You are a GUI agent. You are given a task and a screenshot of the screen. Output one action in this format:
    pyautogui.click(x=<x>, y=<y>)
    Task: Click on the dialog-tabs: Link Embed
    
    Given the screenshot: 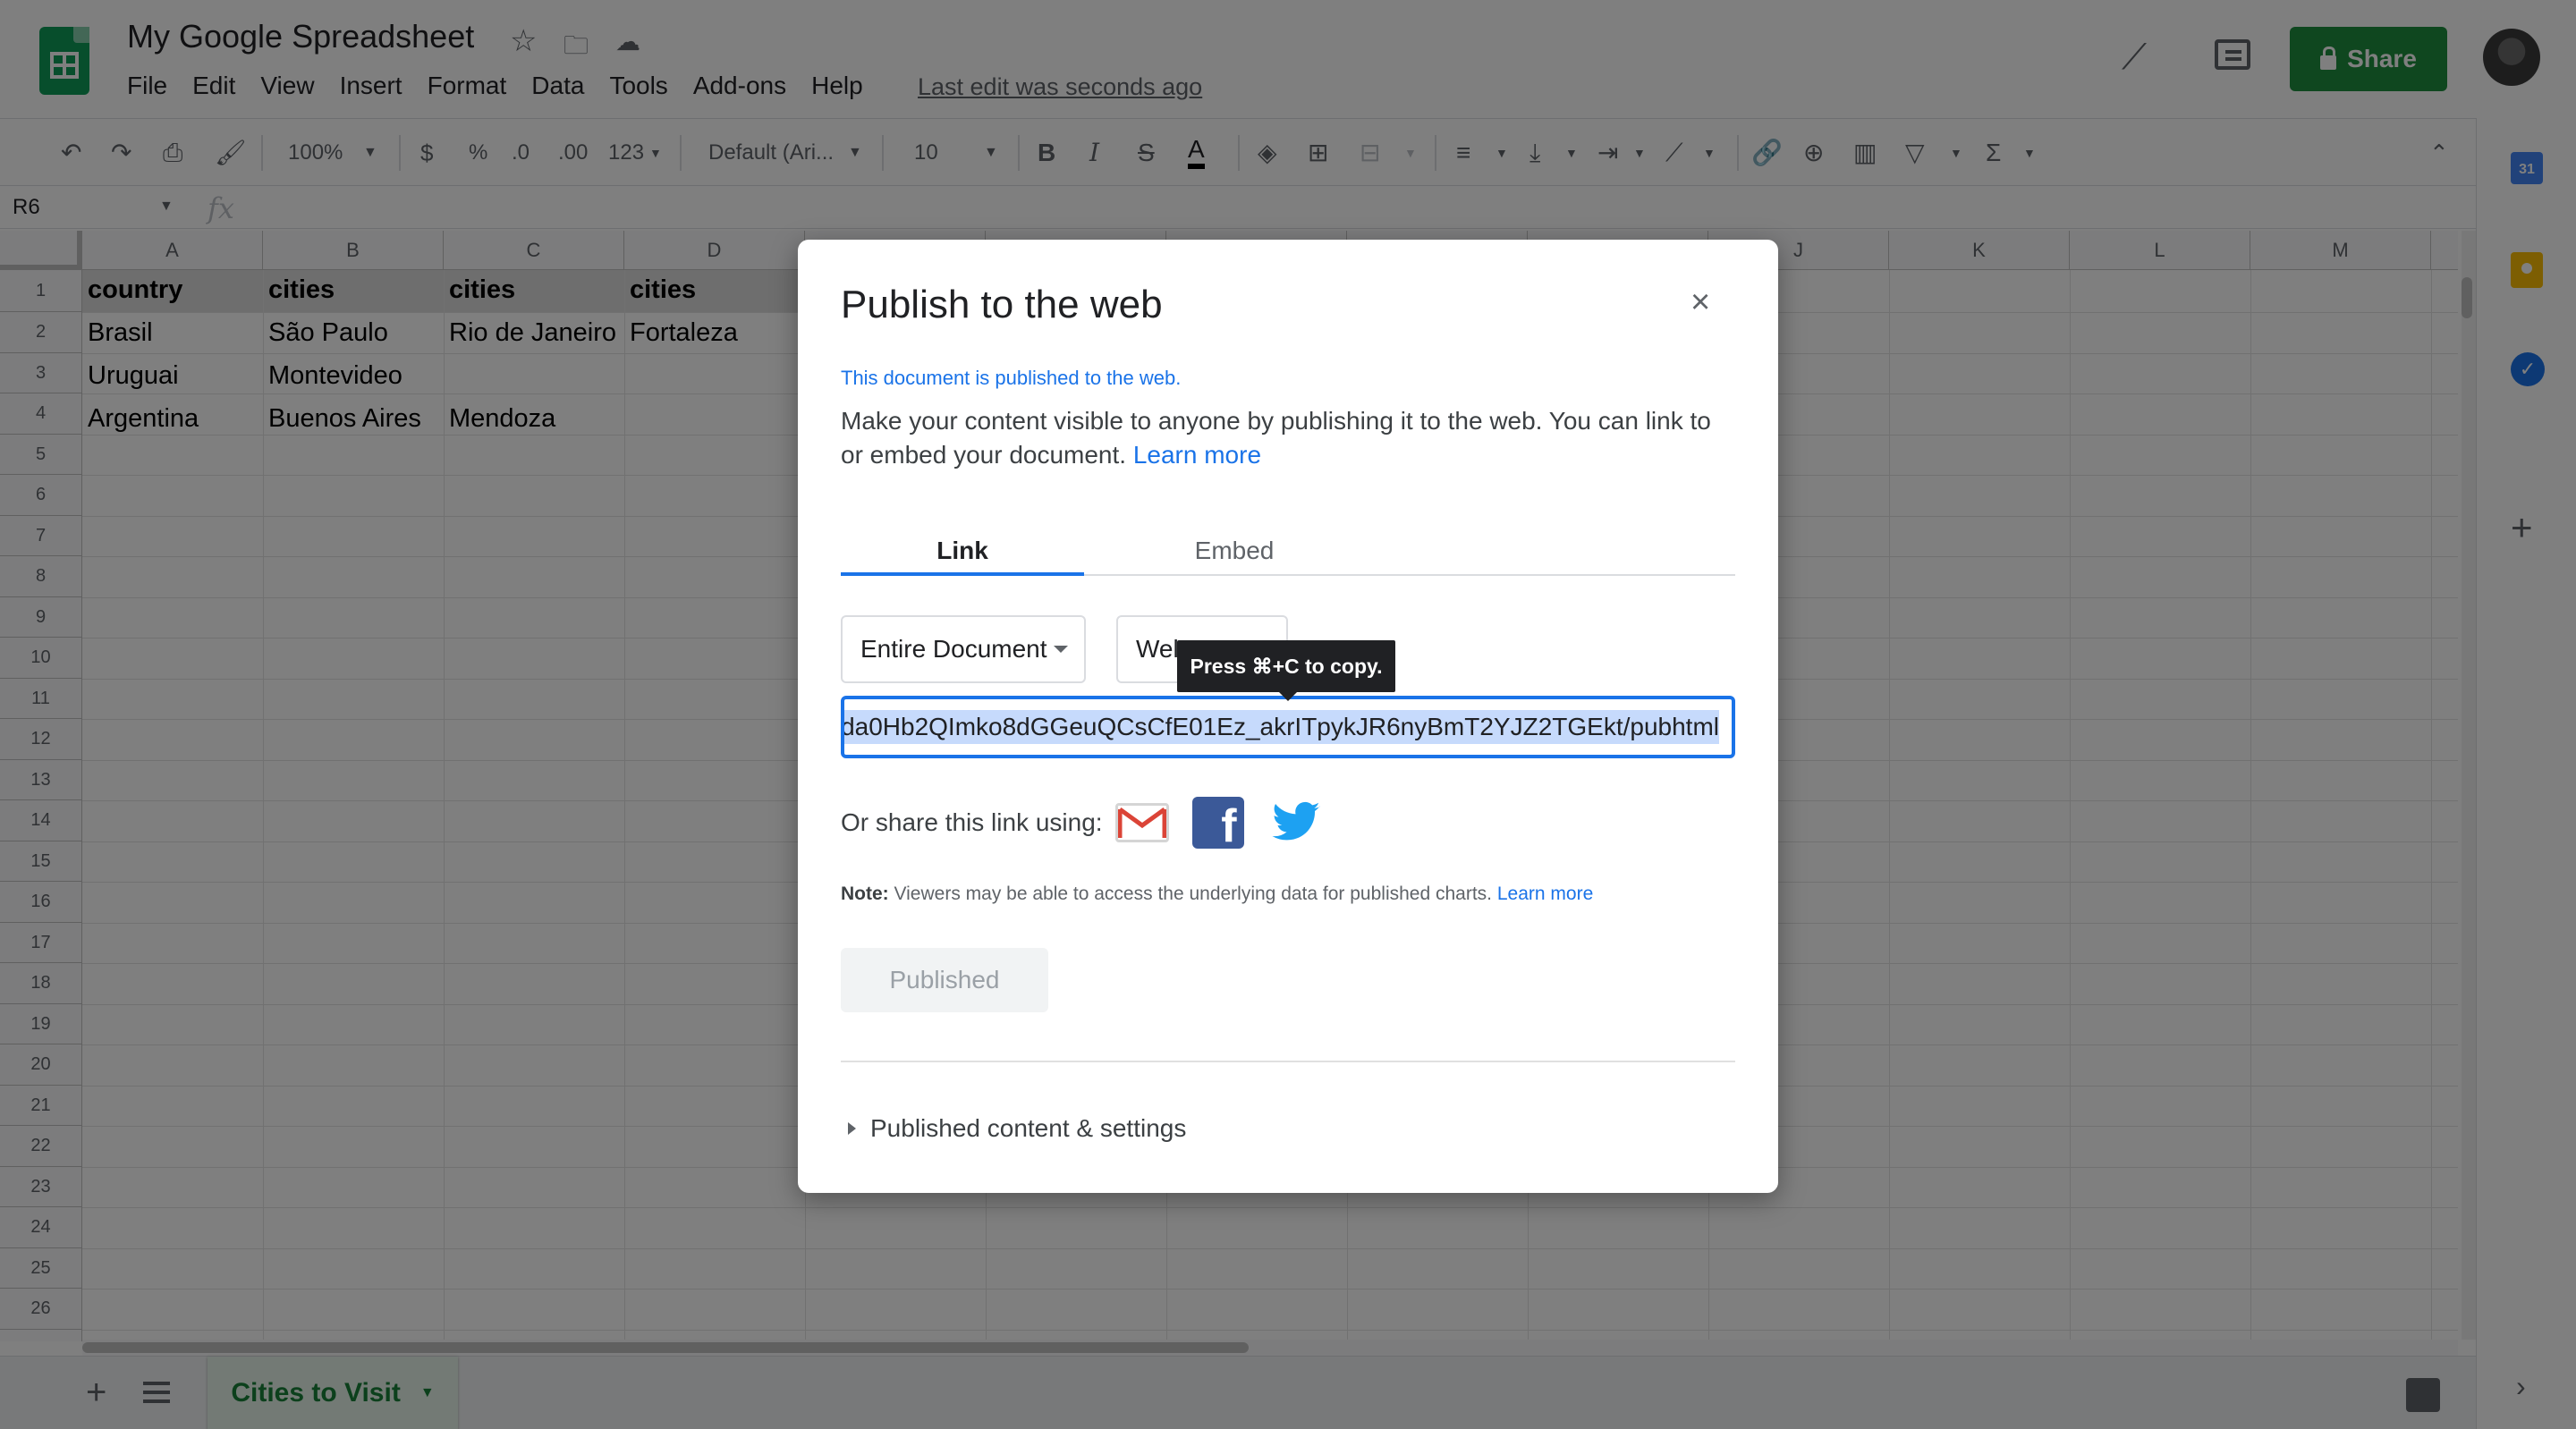 What is the action you would take?
    pyautogui.click(x=1288, y=554)
    